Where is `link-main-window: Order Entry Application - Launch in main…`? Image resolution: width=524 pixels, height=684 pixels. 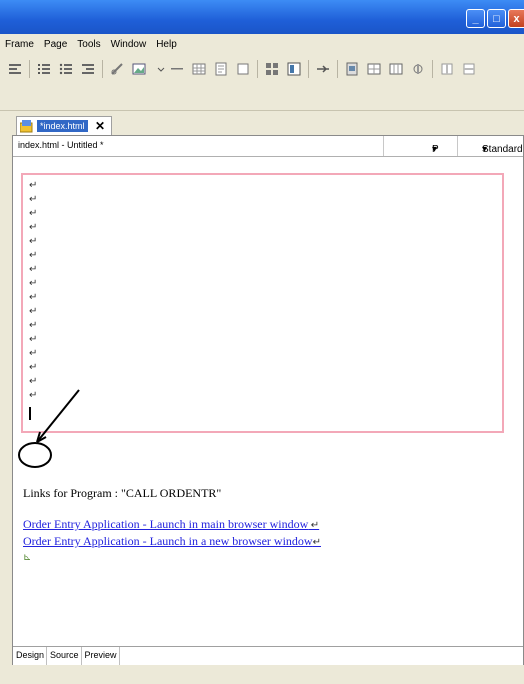
link-main-window: Order Entry Application - Launch in main… is located at coordinates (171, 524).